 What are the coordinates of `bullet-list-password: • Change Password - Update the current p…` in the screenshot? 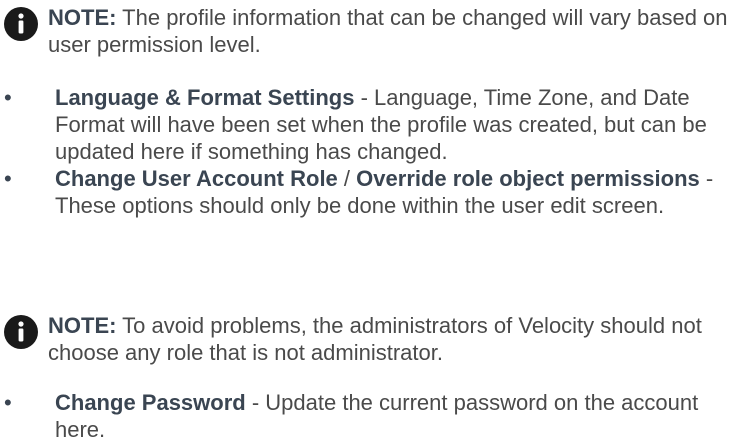 It's located at (373, 416).